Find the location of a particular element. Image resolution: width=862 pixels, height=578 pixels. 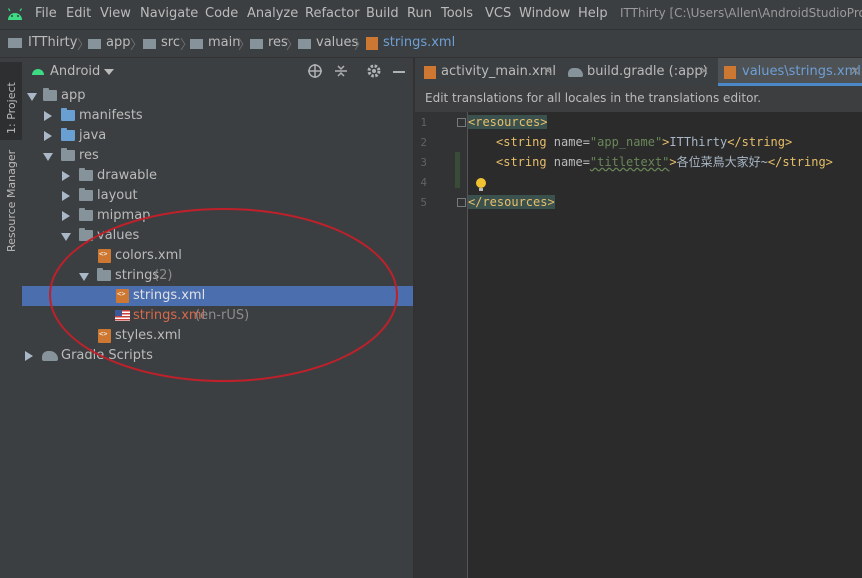

menu-build: Build is located at coordinates (382, 13).